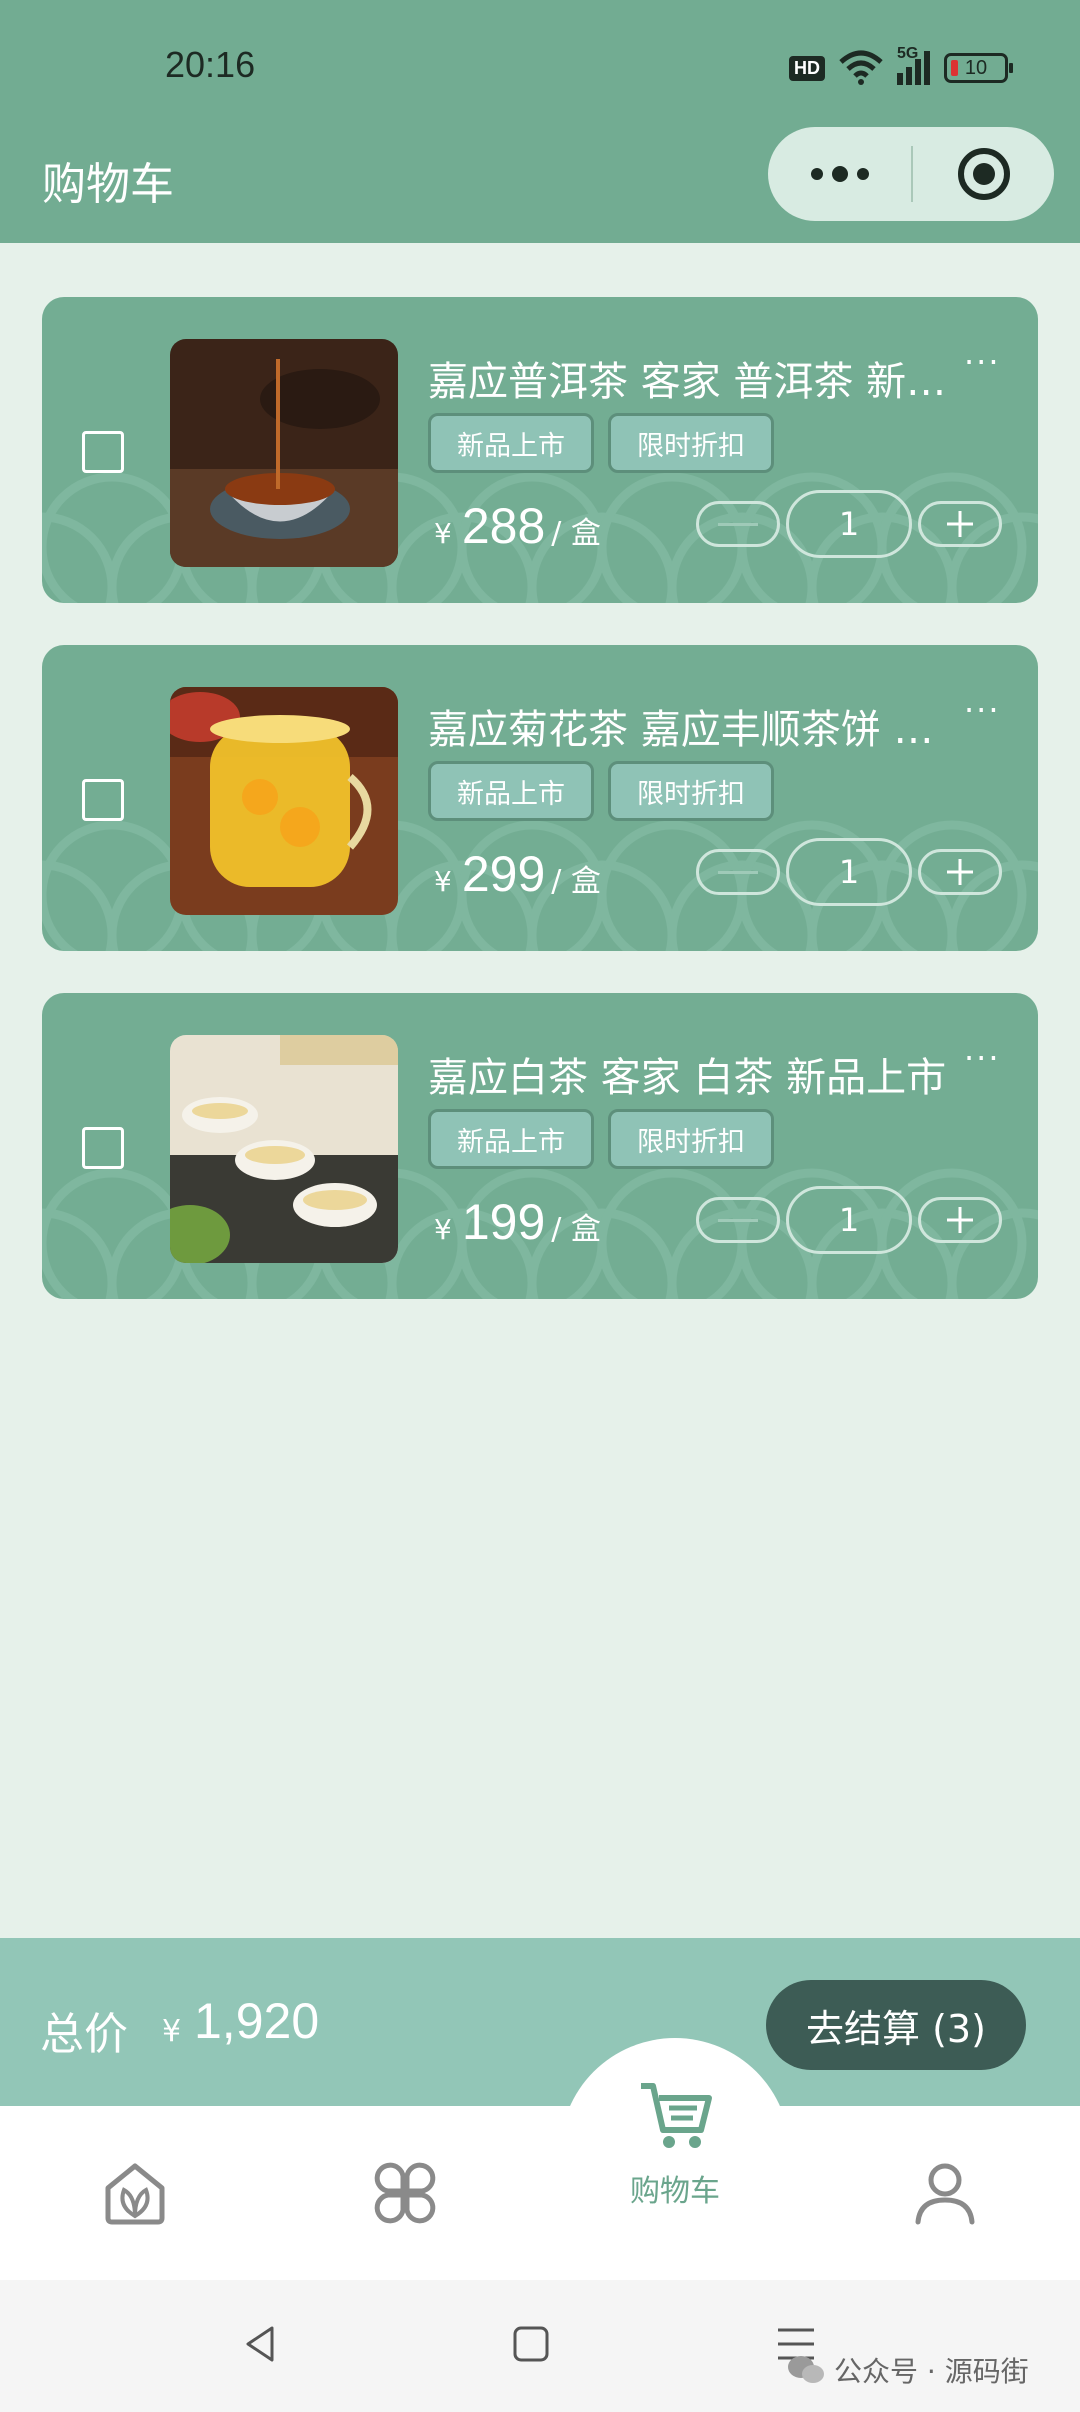  I want to click on price-value: 199, so click(503, 1222).